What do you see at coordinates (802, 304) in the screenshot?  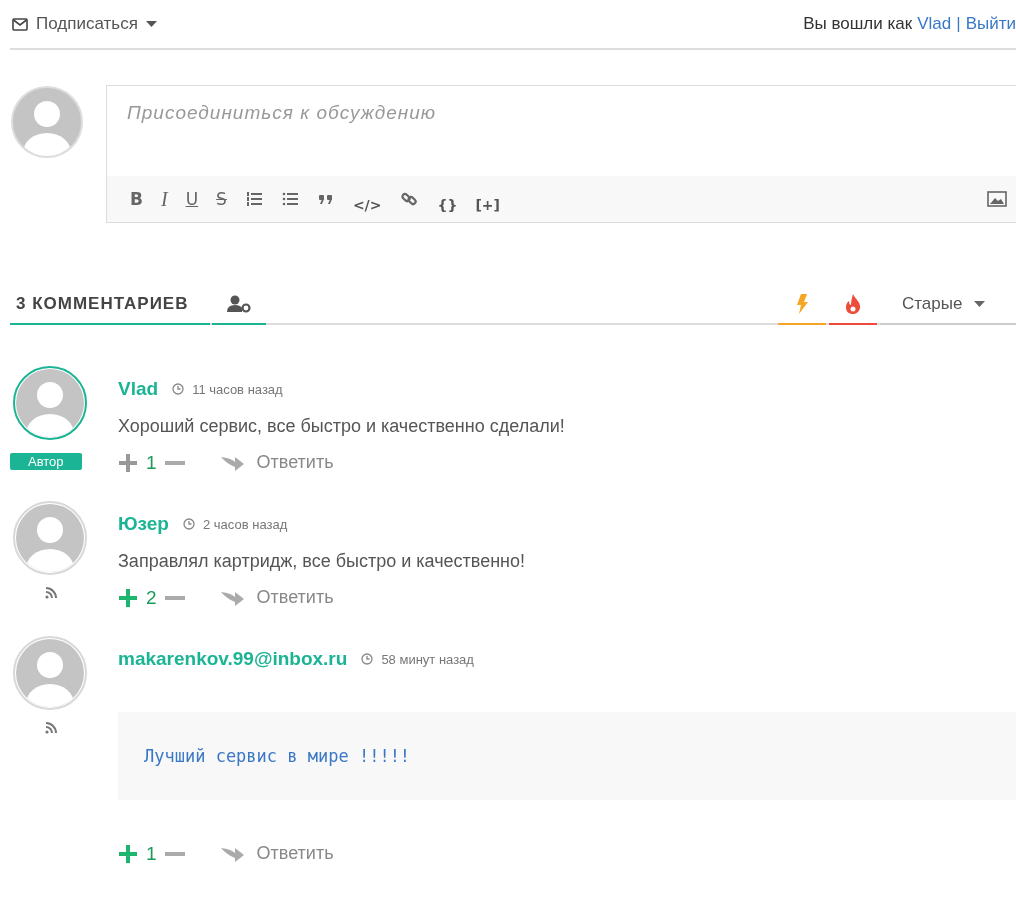 I see `lightning-icon` at bounding box center [802, 304].